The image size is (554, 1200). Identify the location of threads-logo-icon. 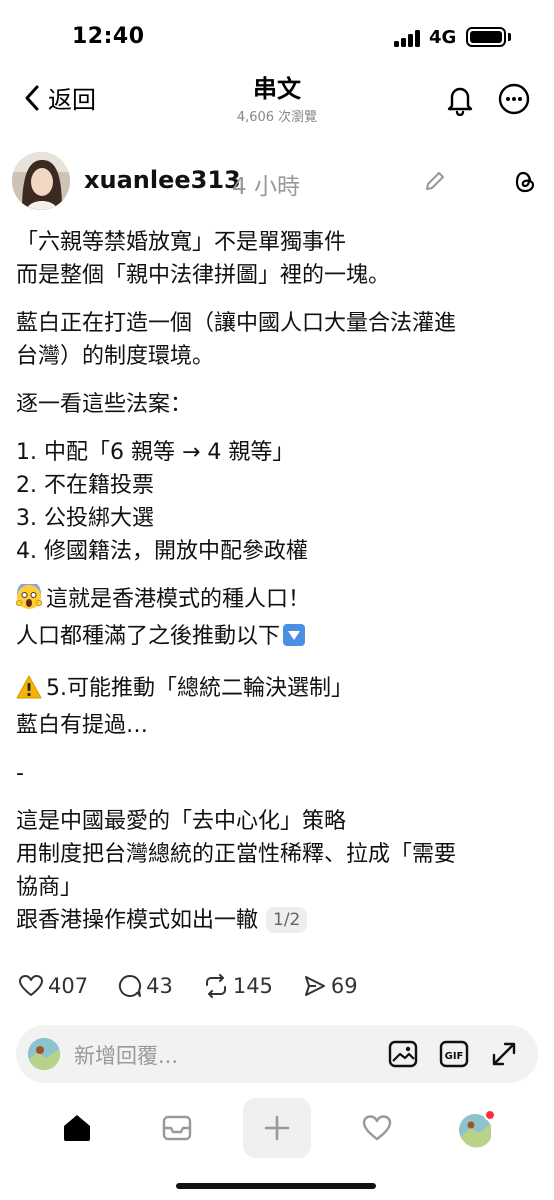
(525, 184).